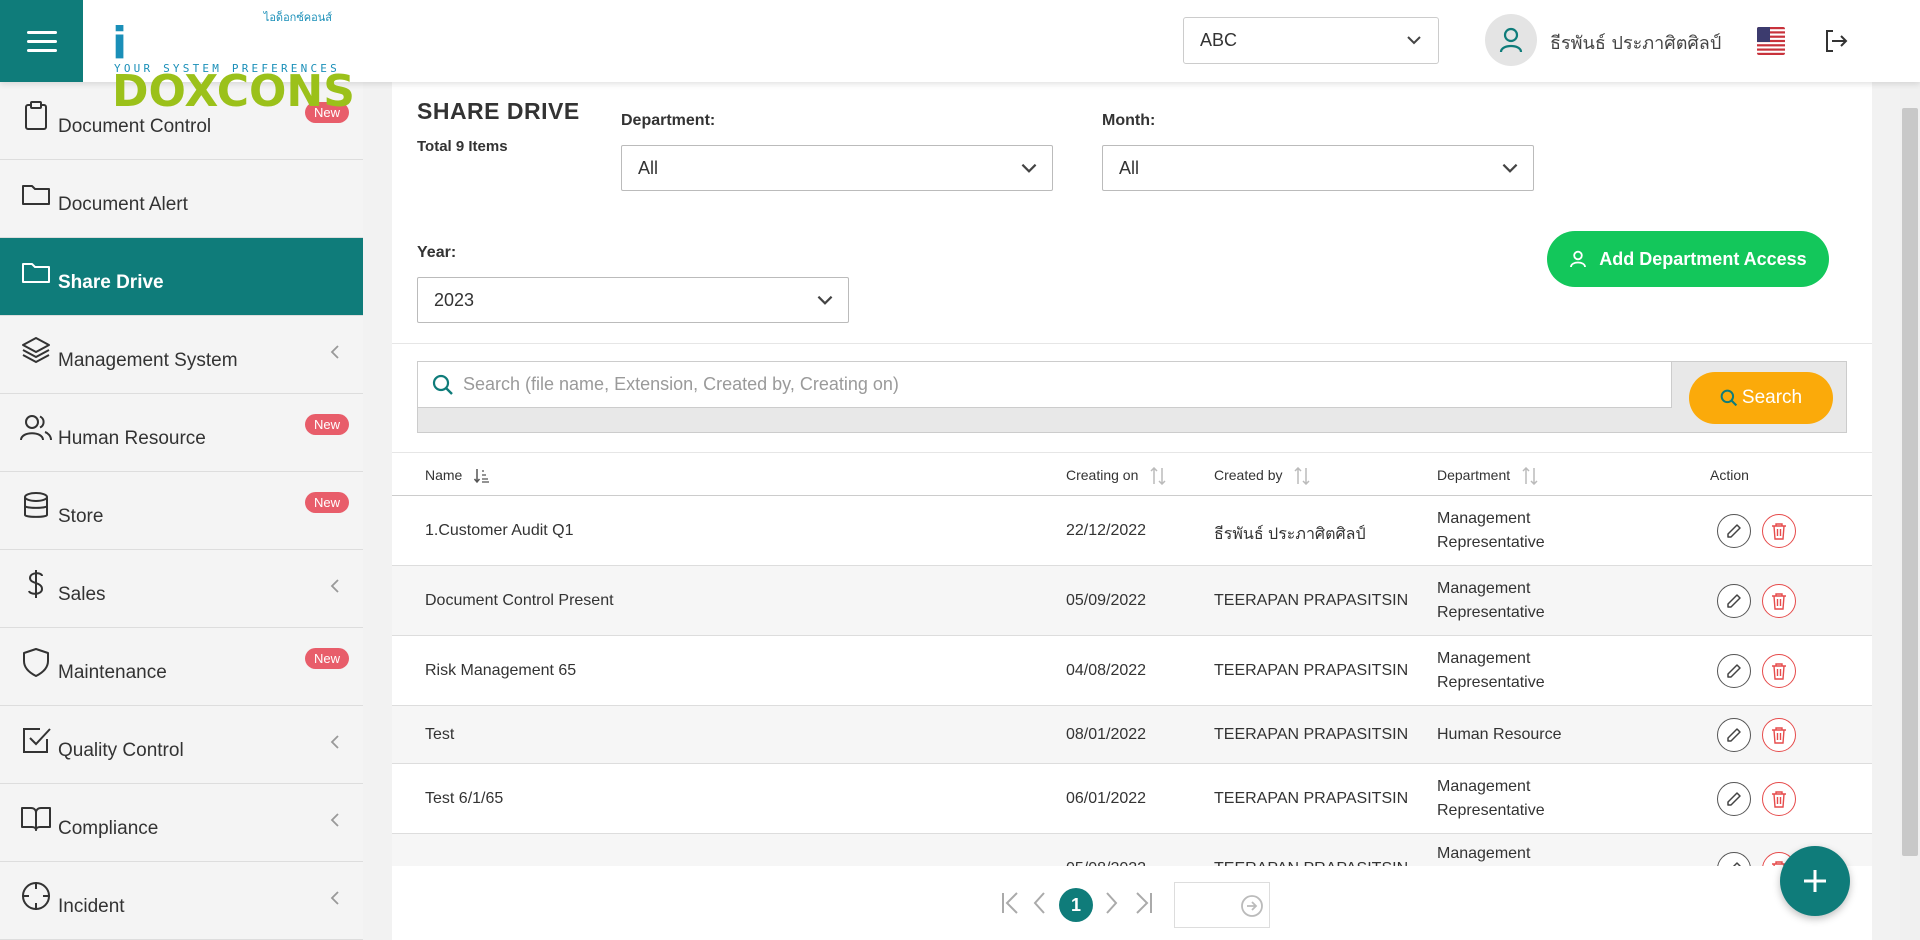  Describe the element at coordinates (1129, 167) in the screenshot. I see `month-select-value: All` at that location.